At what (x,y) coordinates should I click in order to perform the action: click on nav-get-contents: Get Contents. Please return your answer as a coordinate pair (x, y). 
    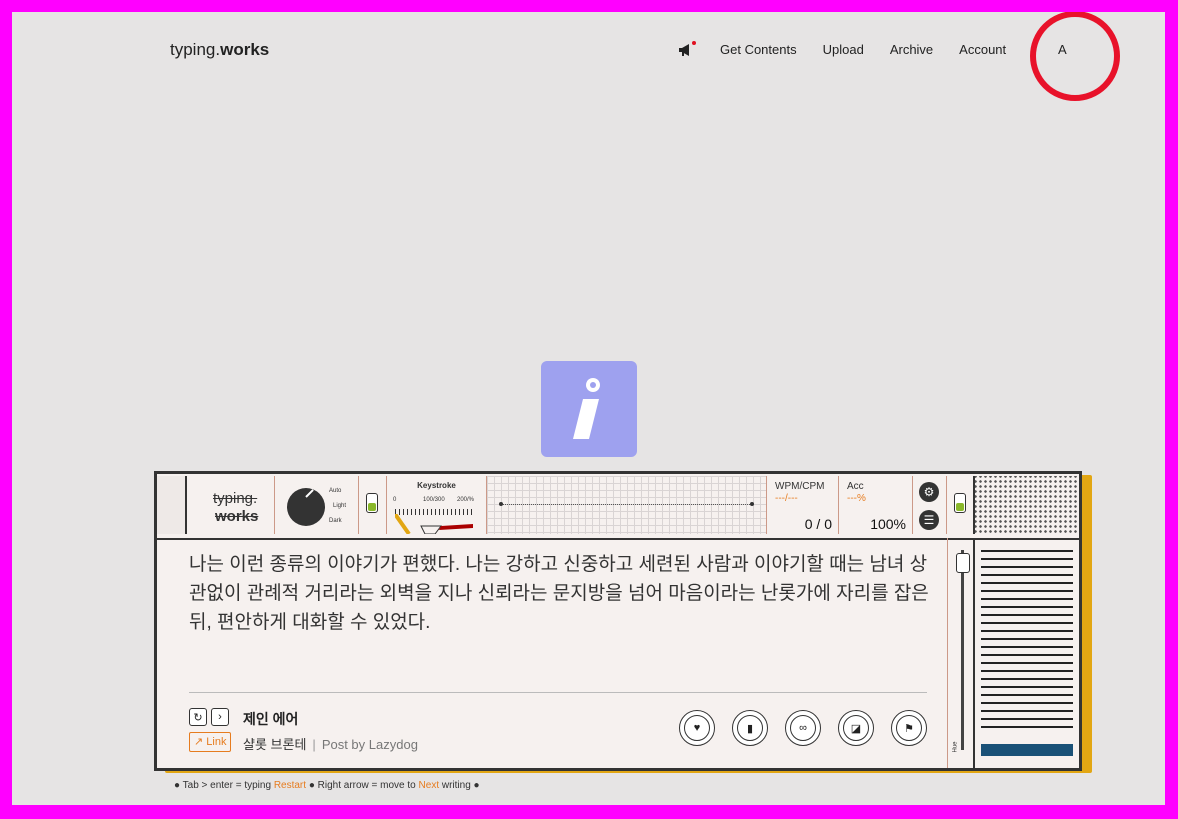
    Looking at the image, I should click on (758, 49).